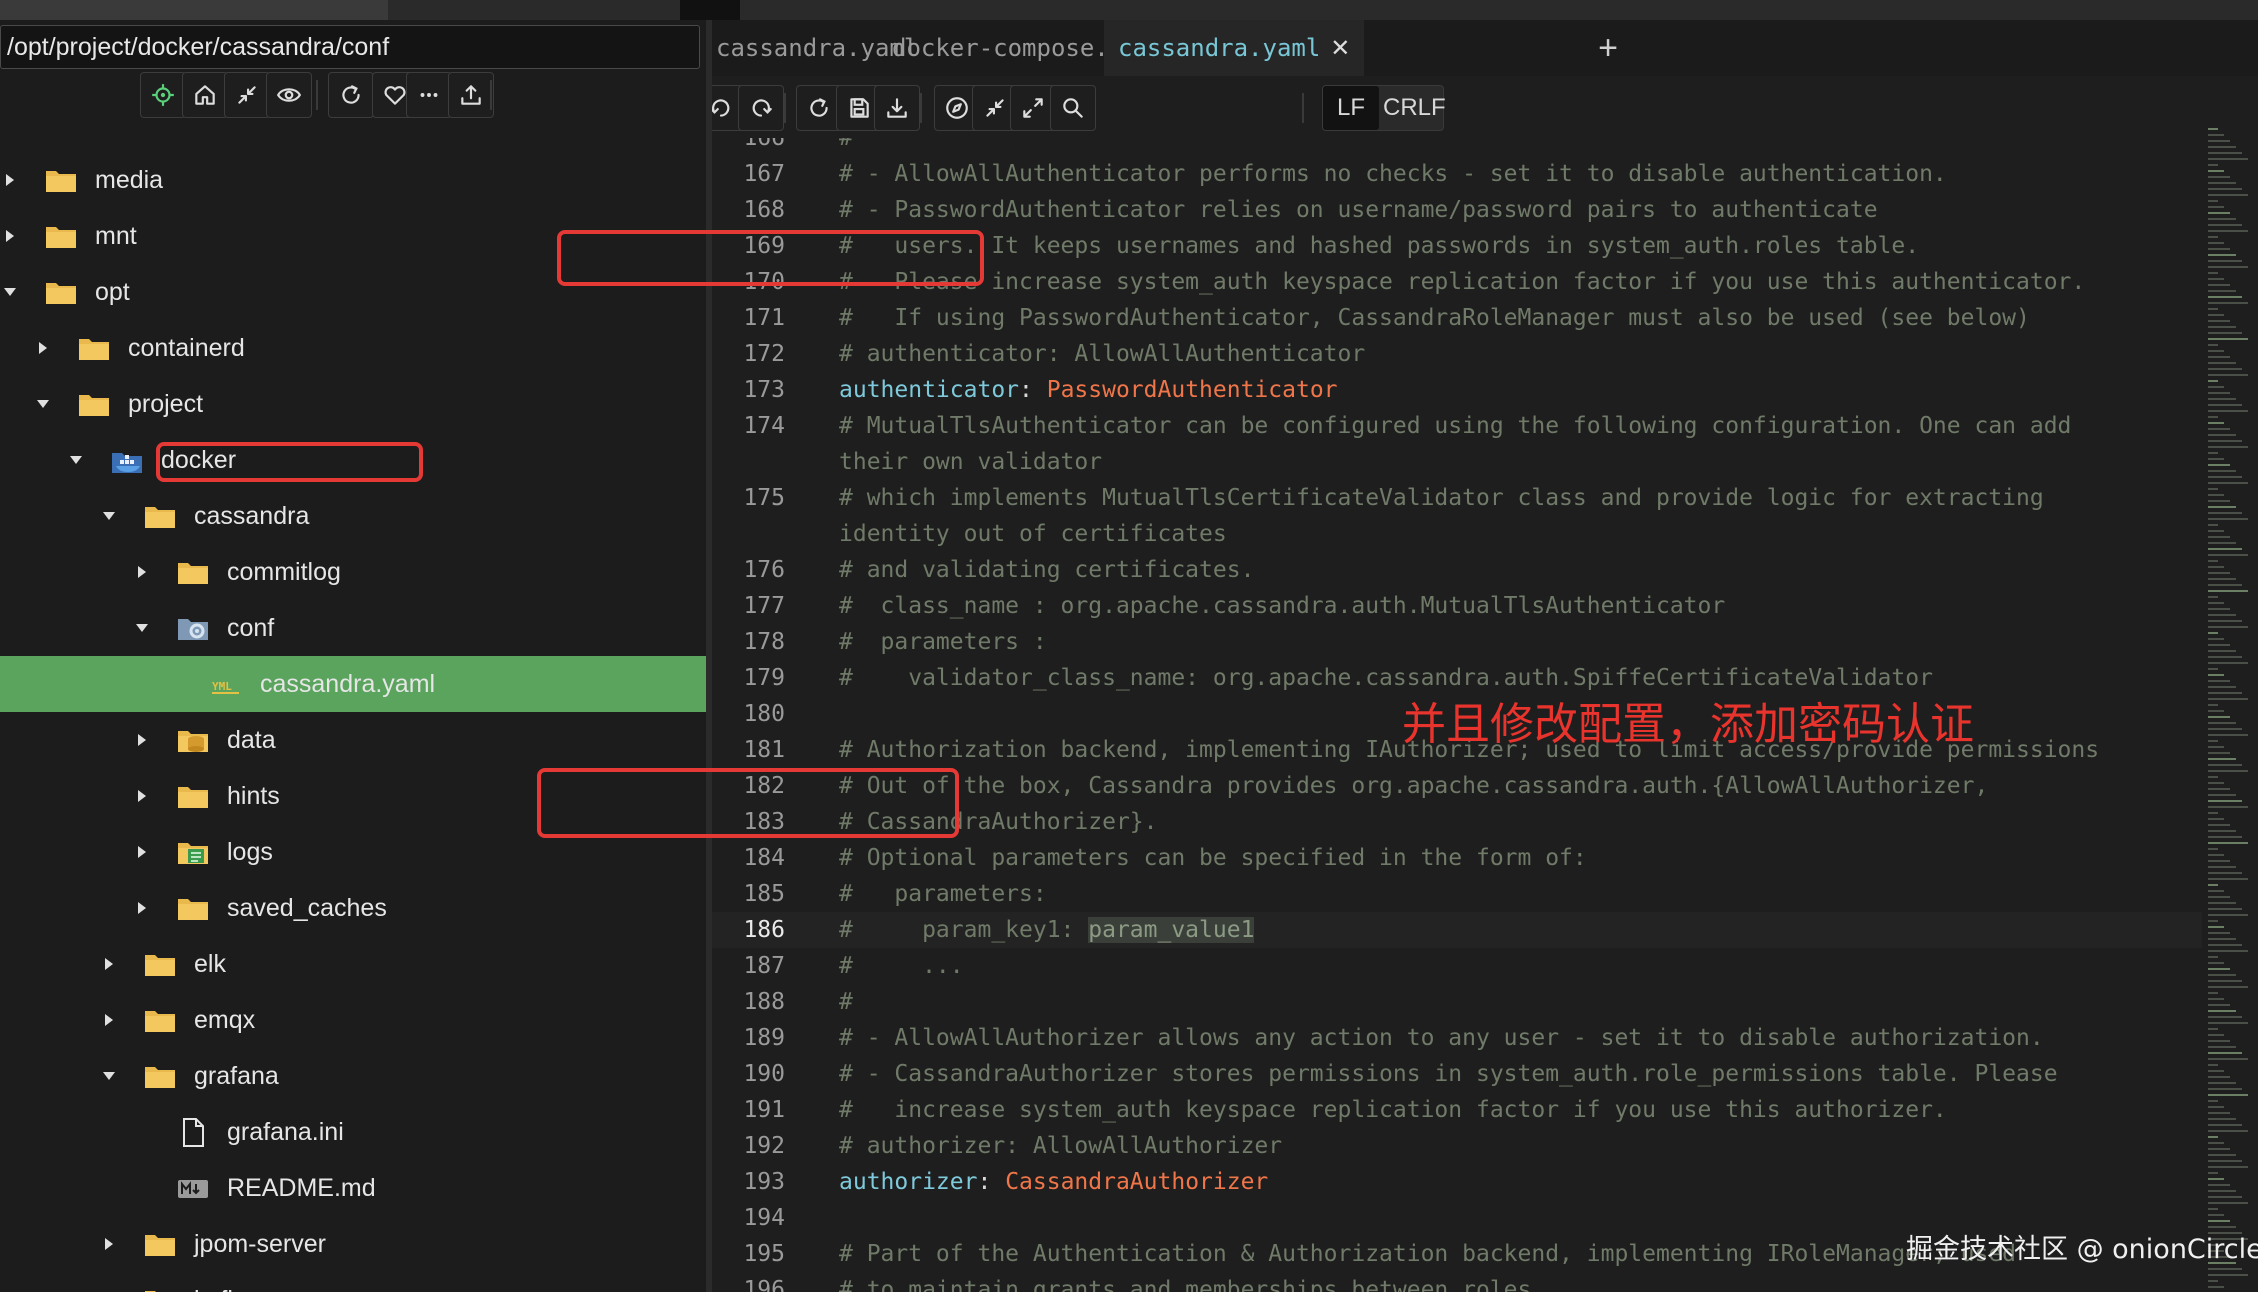  Describe the element at coordinates (353, 1020) in the screenshot. I see `tree-folder-row: emqx` at that location.